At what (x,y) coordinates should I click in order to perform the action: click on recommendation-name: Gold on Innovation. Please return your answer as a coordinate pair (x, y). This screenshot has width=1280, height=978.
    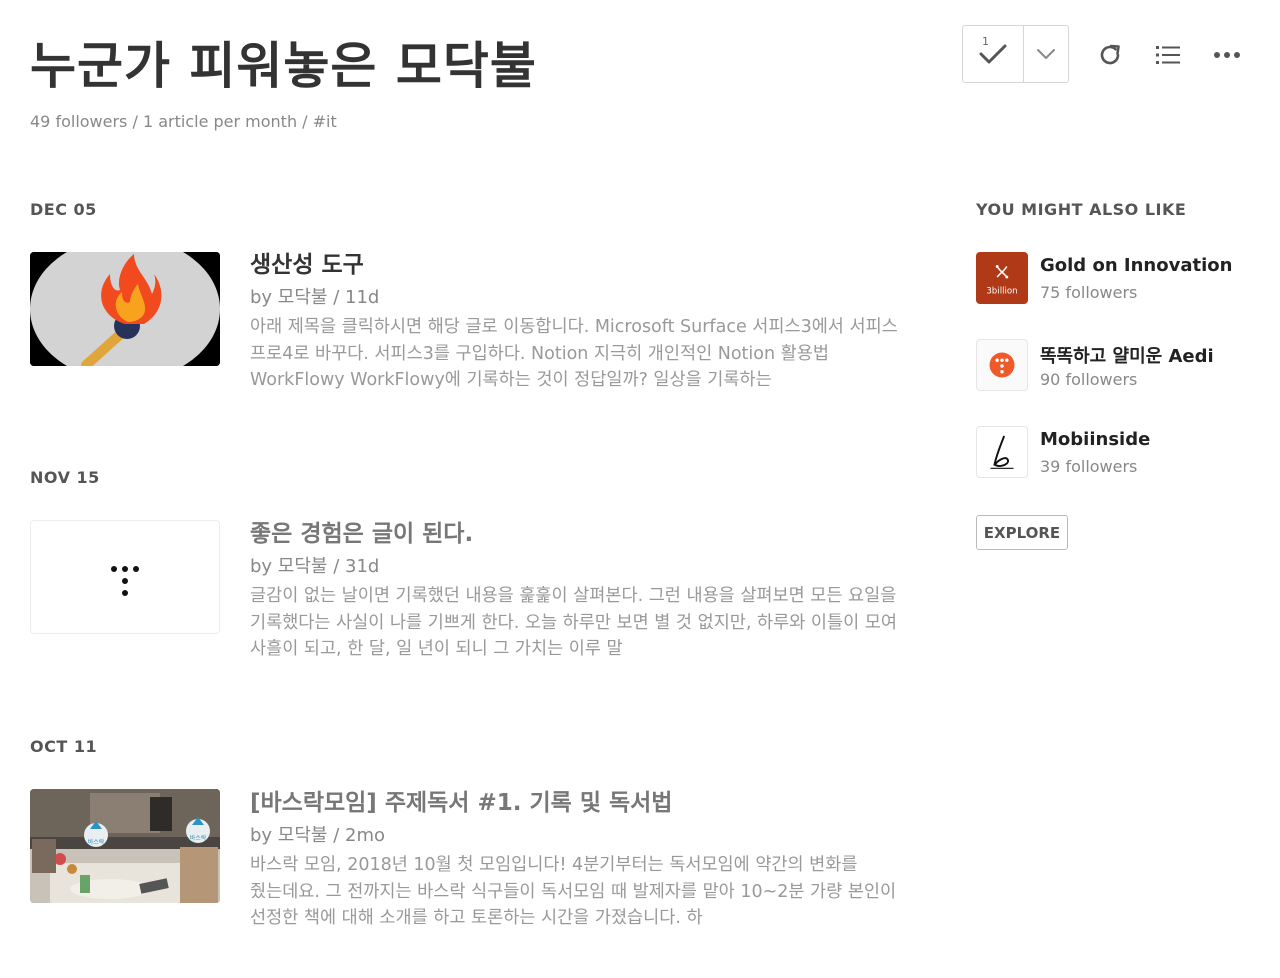
    Looking at the image, I should click on (1136, 265).